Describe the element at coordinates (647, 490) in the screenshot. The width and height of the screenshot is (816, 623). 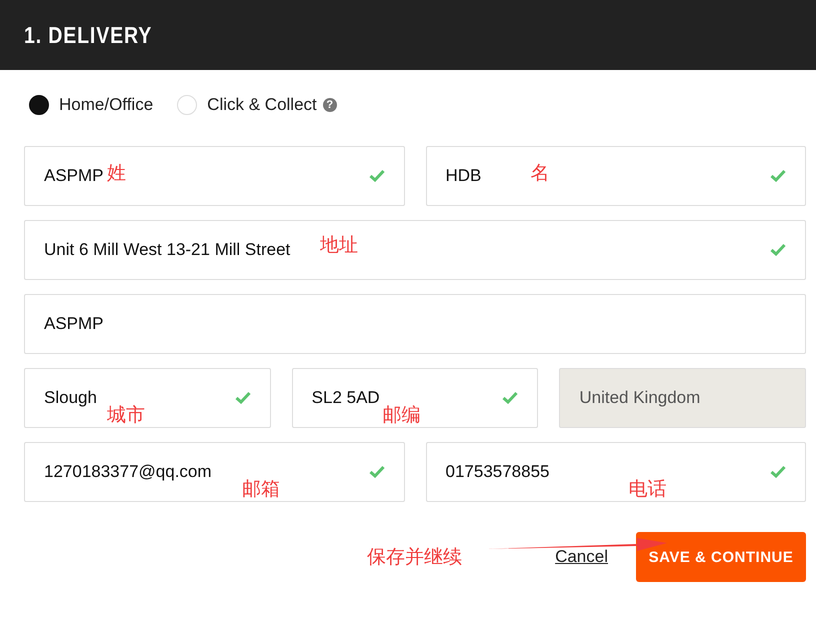
I see `annotation-text: 电话` at that location.